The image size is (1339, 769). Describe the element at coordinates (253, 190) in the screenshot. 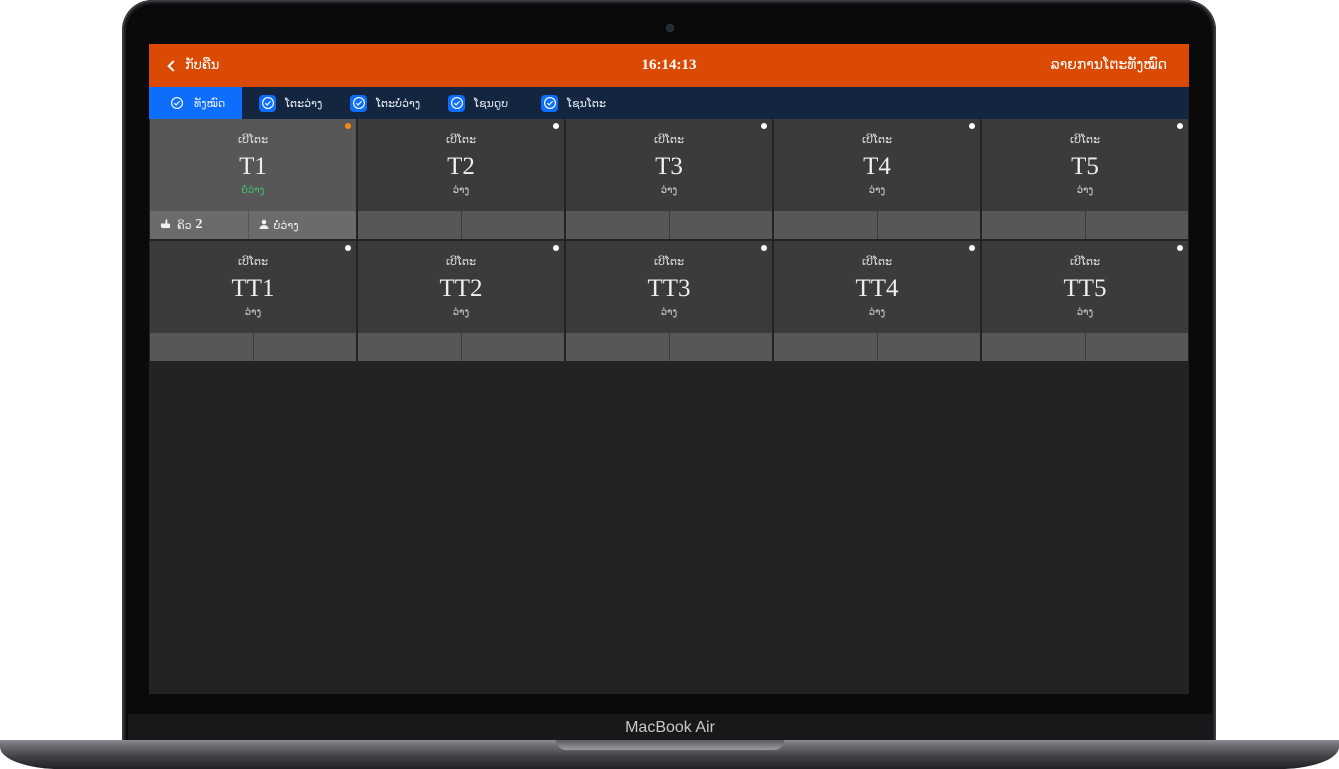

I see `table-status: ບໍ່ວ່າງ` at that location.